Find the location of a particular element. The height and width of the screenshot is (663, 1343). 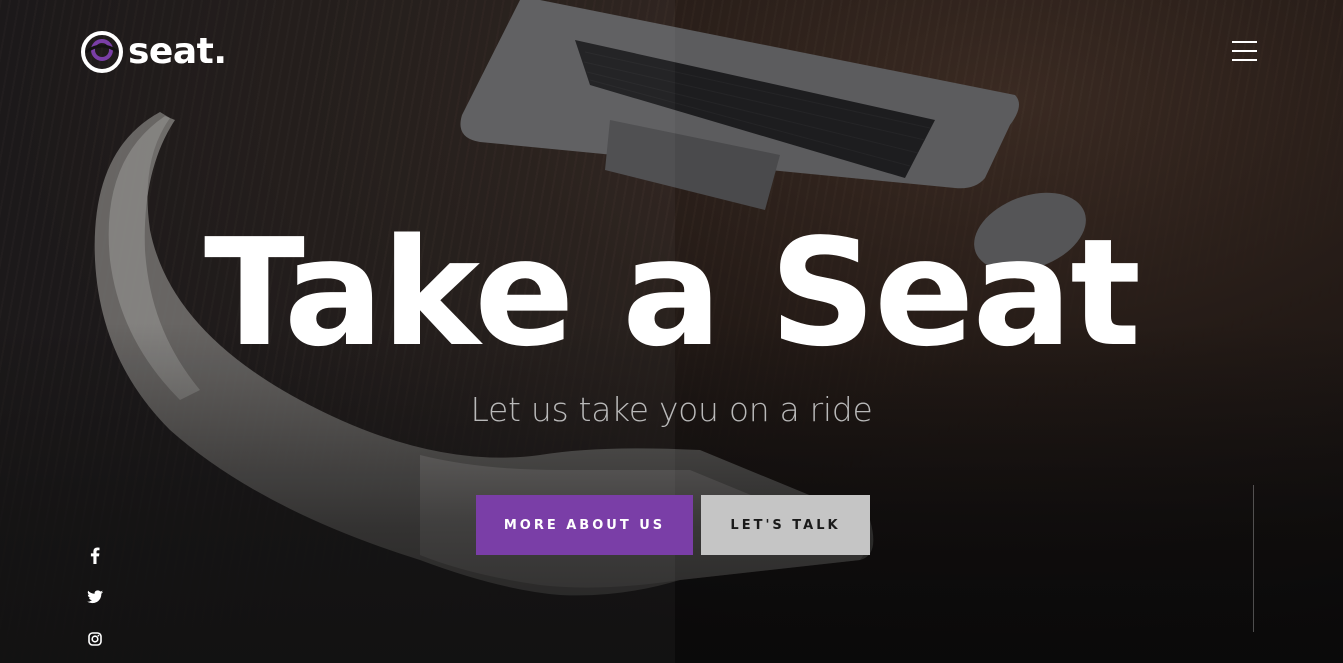

twitter-link is located at coordinates (95, 597).